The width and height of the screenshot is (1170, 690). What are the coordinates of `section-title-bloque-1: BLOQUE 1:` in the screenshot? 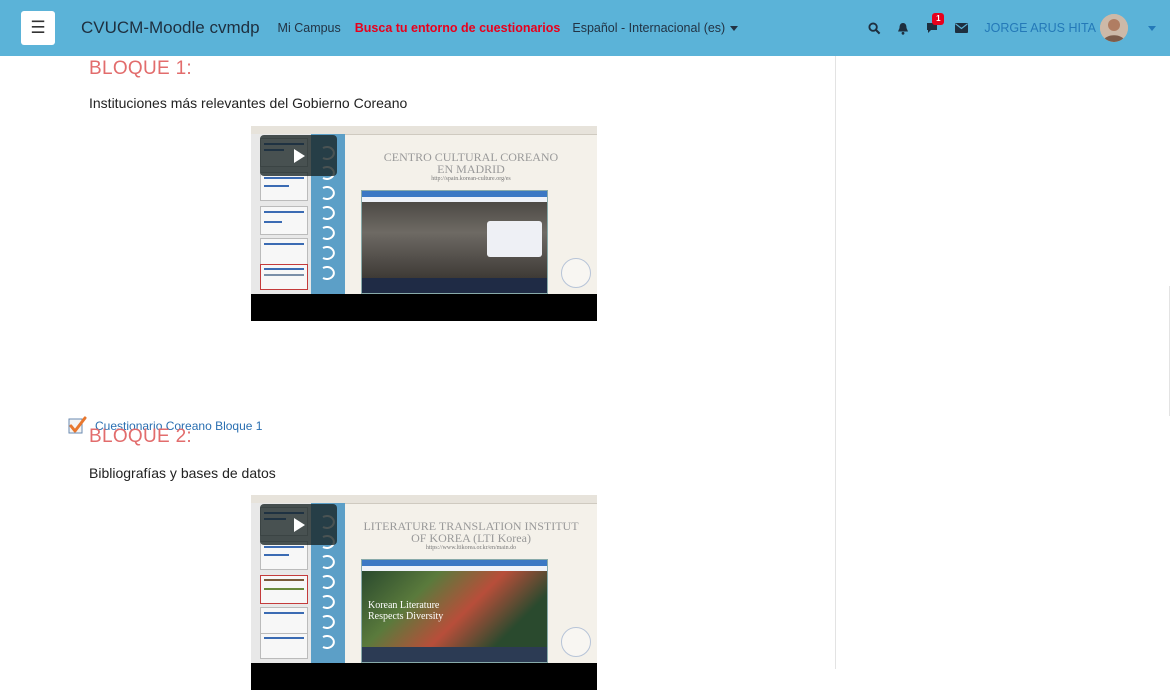 It's located at (141, 68).